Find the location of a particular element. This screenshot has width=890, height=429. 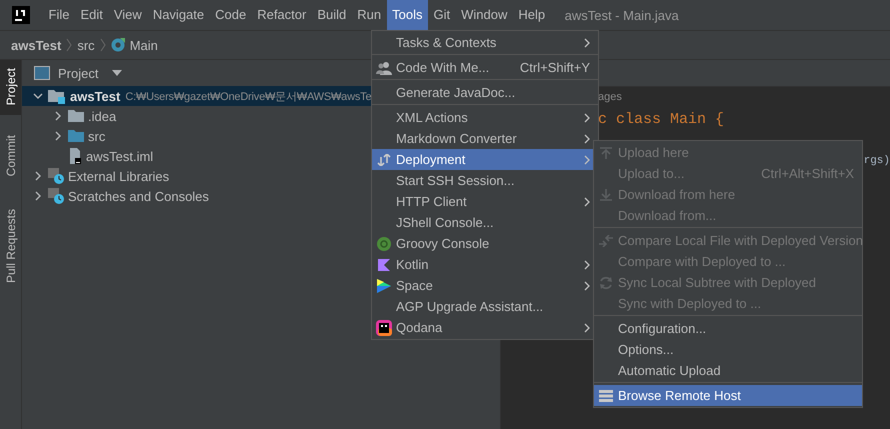

up-down-arrows-icon is located at coordinates (384, 160).